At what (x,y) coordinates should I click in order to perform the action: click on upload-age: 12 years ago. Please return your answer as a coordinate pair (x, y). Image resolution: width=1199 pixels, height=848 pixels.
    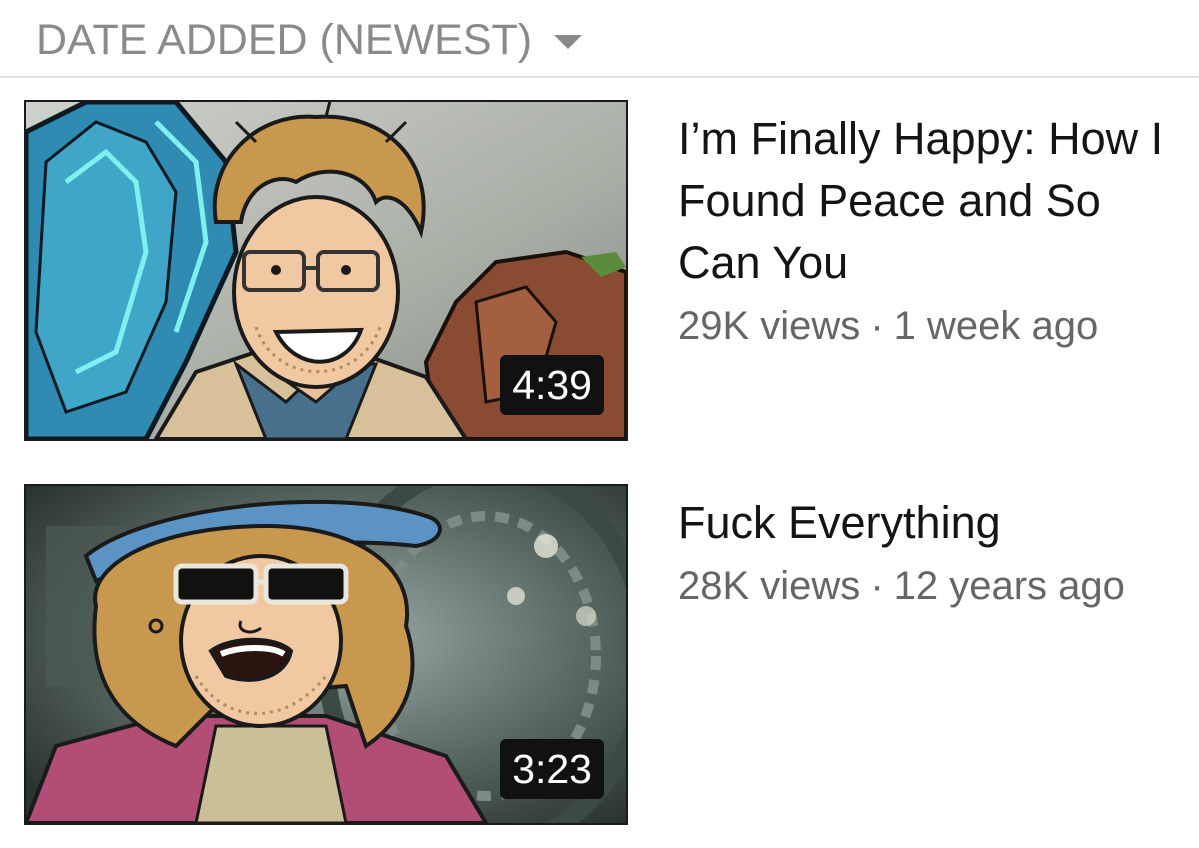
    Looking at the image, I should click on (1009, 586).